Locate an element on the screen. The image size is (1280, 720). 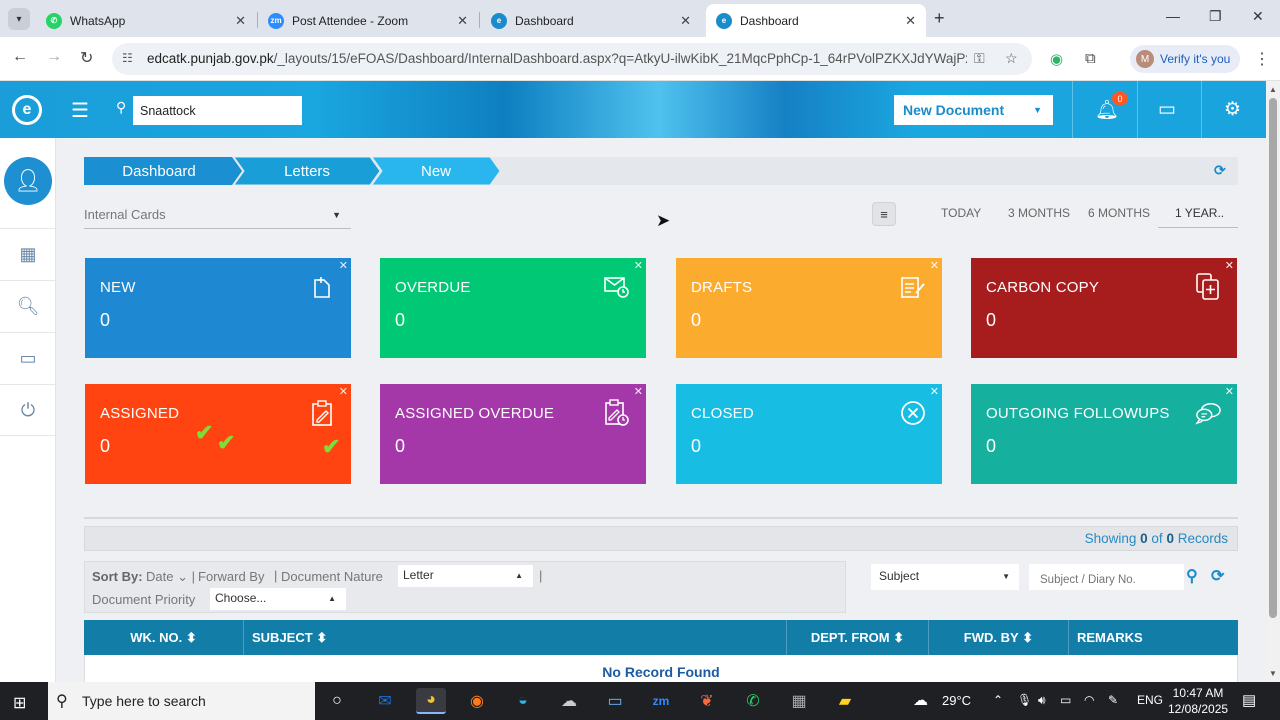
hamburger-menu-icon: ☰ is located at coordinates (80, 110).